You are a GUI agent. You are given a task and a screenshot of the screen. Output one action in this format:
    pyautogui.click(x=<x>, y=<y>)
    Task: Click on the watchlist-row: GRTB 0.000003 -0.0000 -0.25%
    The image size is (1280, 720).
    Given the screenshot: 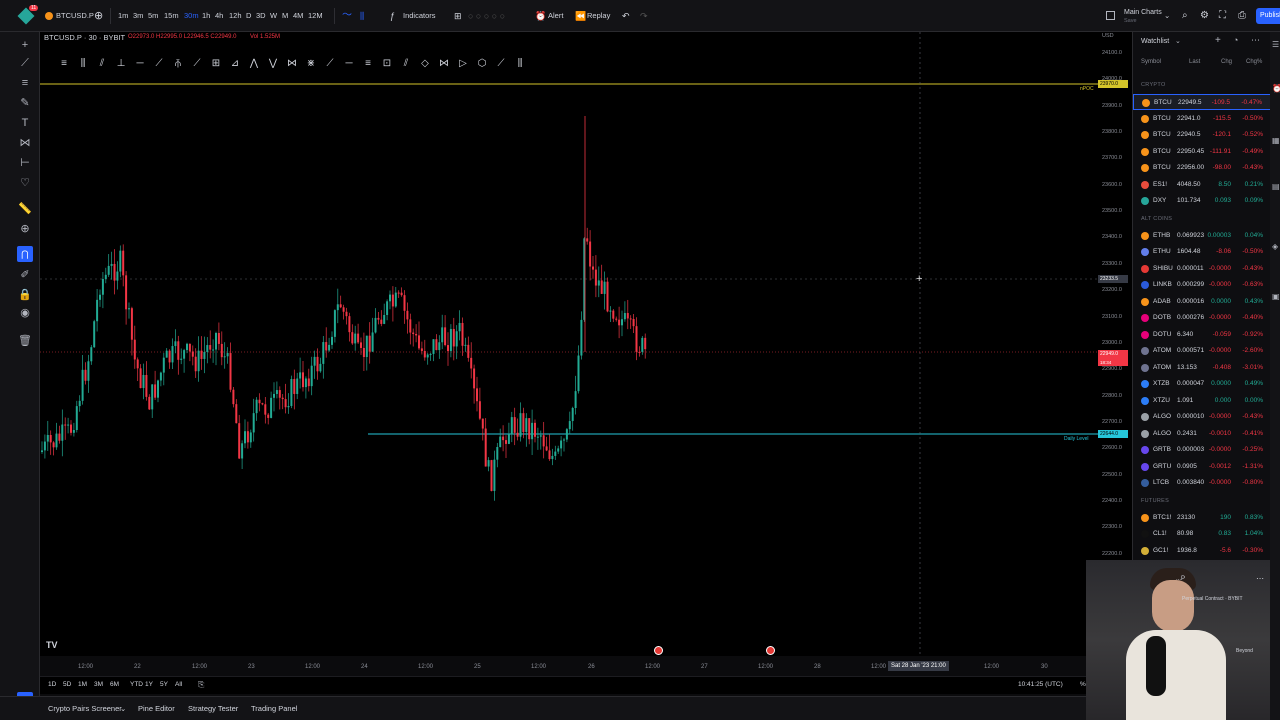 What is the action you would take?
    pyautogui.click(x=1202, y=450)
    